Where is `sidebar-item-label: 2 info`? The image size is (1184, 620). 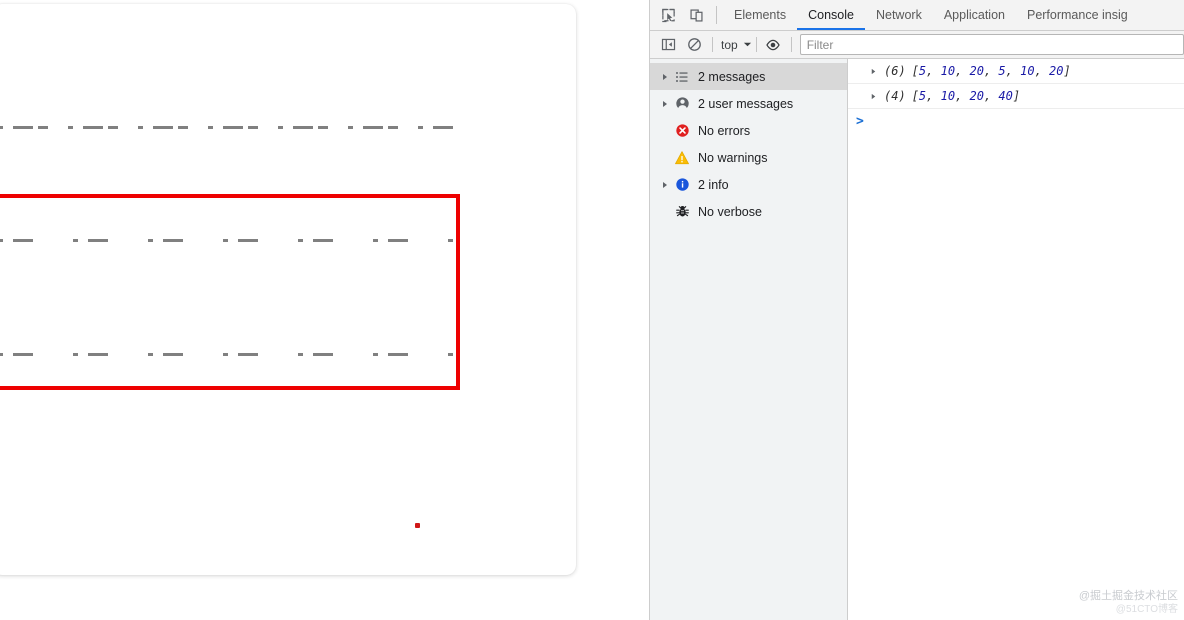 sidebar-item-label: 2 info is located at coordinates (713, 184).